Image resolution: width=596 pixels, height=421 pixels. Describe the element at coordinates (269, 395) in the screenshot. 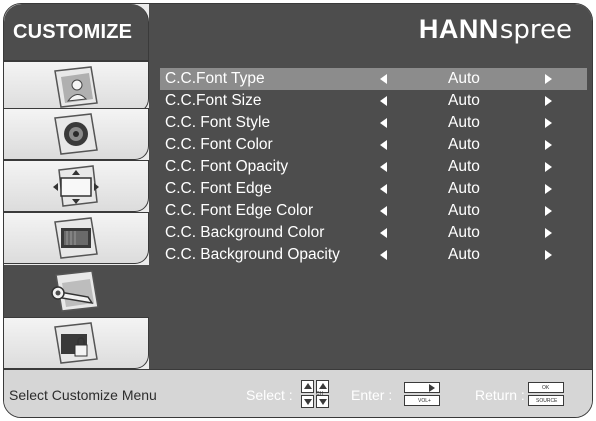

I see `select-label: Select :` at that location.